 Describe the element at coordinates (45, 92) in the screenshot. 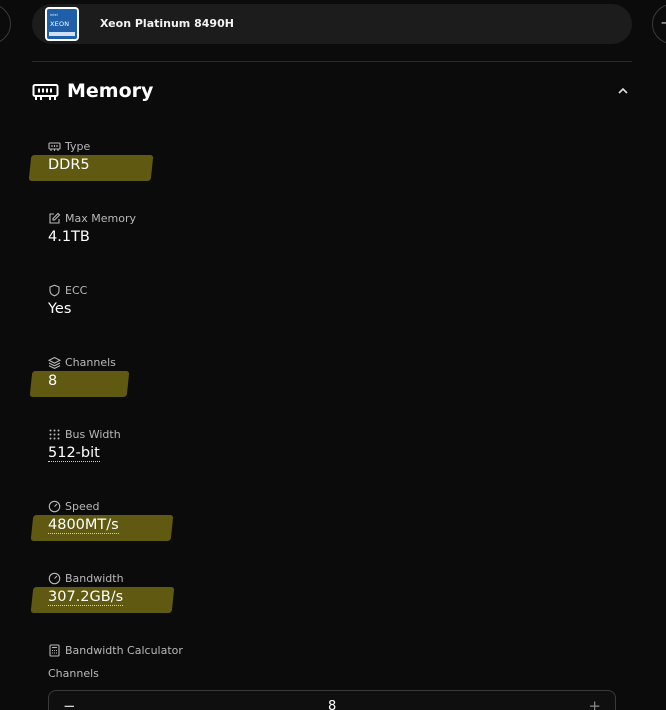

I see `memory-icon` at that location.